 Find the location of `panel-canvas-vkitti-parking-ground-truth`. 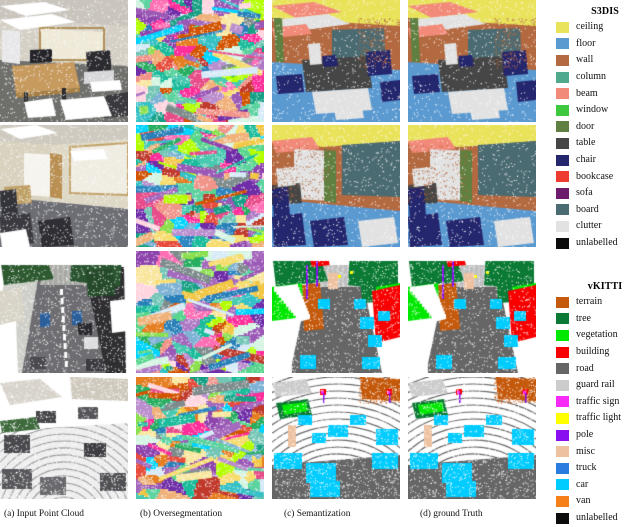

panel-canvas-vkitti-parking-ground-truth is located at coordinates (472, 438).